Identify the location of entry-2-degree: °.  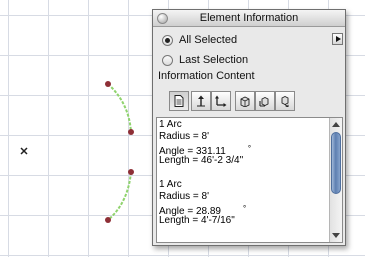
(245, 208).